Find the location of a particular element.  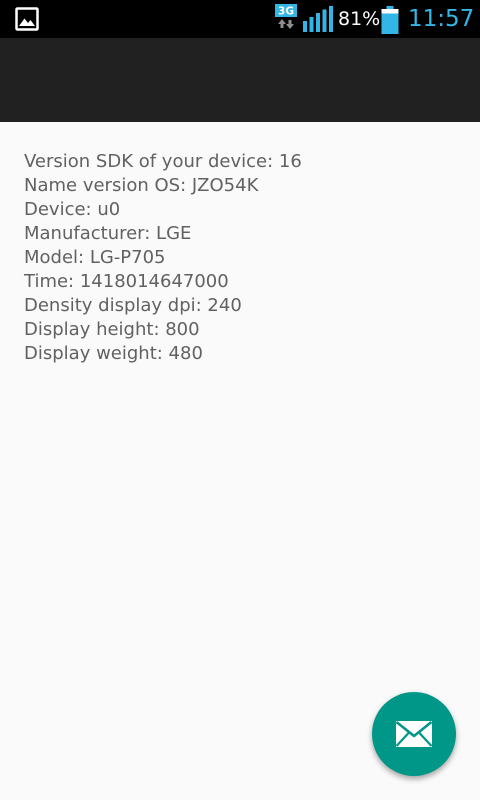

info-device: Device: u0 is located at coordinates (72, 209).